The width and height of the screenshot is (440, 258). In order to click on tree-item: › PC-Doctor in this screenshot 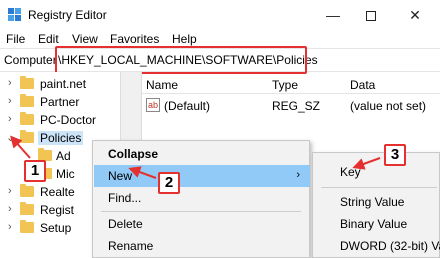, I will do `click(60, 120)`.